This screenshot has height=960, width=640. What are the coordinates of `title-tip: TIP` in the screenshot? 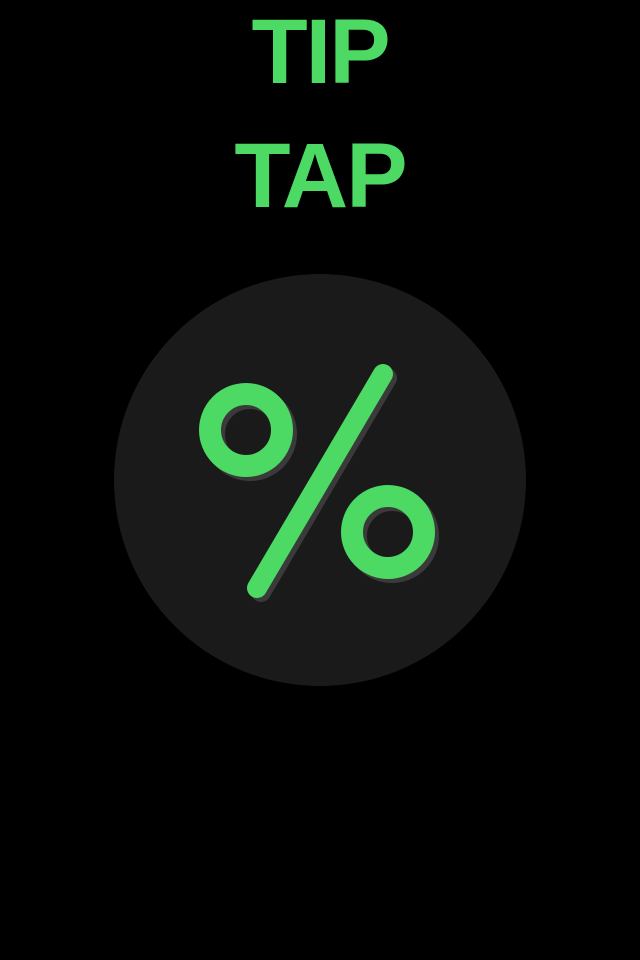 It's located at (320, 52).